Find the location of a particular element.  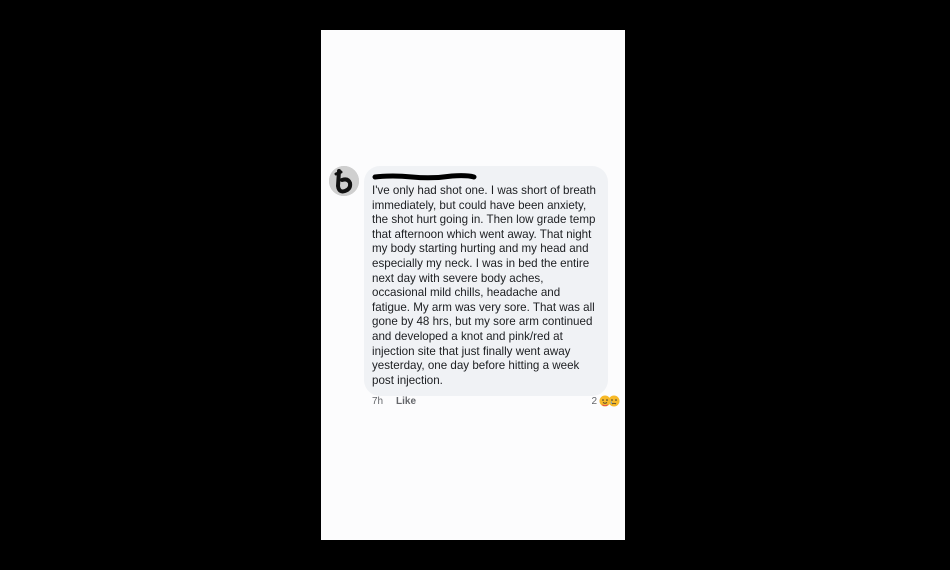

avatar is located at coordinates (344, 181).